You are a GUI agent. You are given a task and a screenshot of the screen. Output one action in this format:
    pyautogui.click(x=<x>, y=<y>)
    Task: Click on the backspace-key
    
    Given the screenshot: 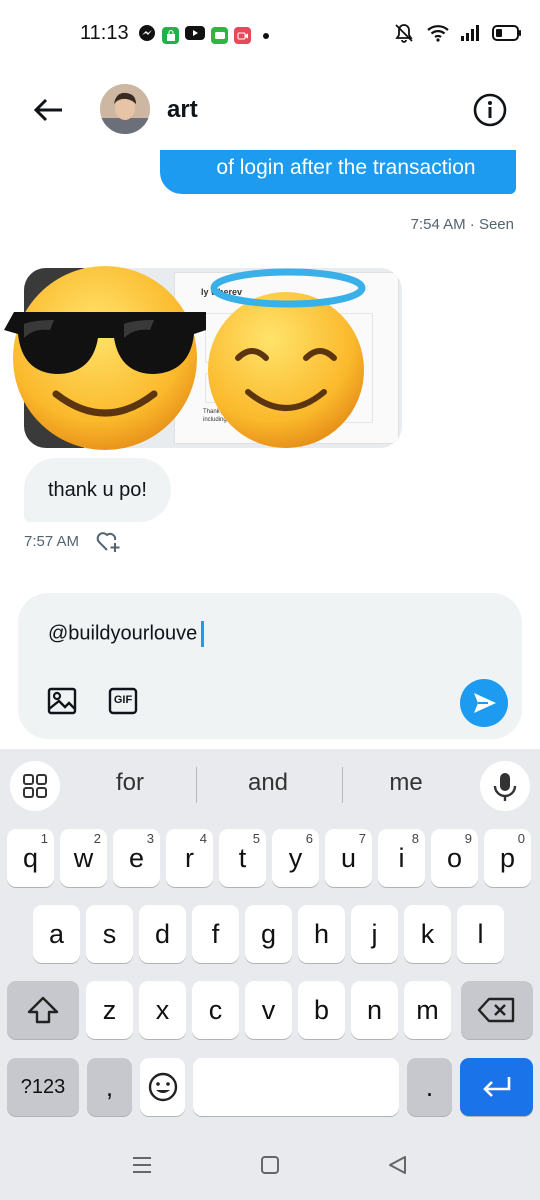 What is the action you would take?
    pyautogui.click(x=497, y=1010)
    